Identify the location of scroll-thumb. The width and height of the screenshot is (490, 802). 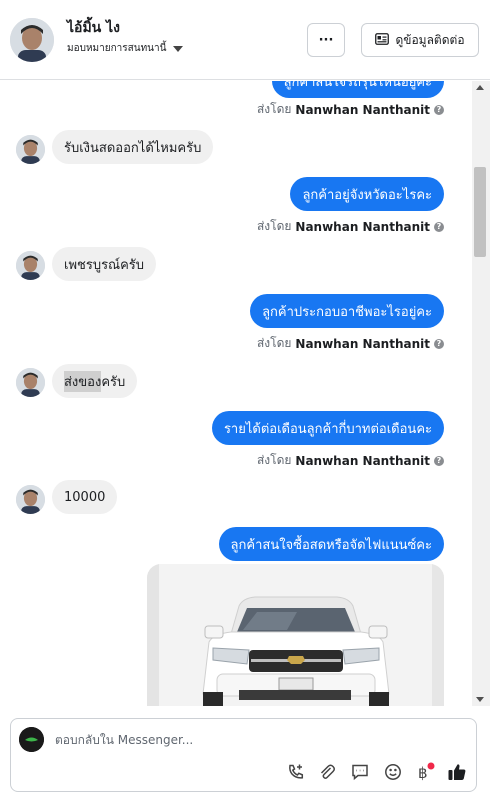
(480, 212).